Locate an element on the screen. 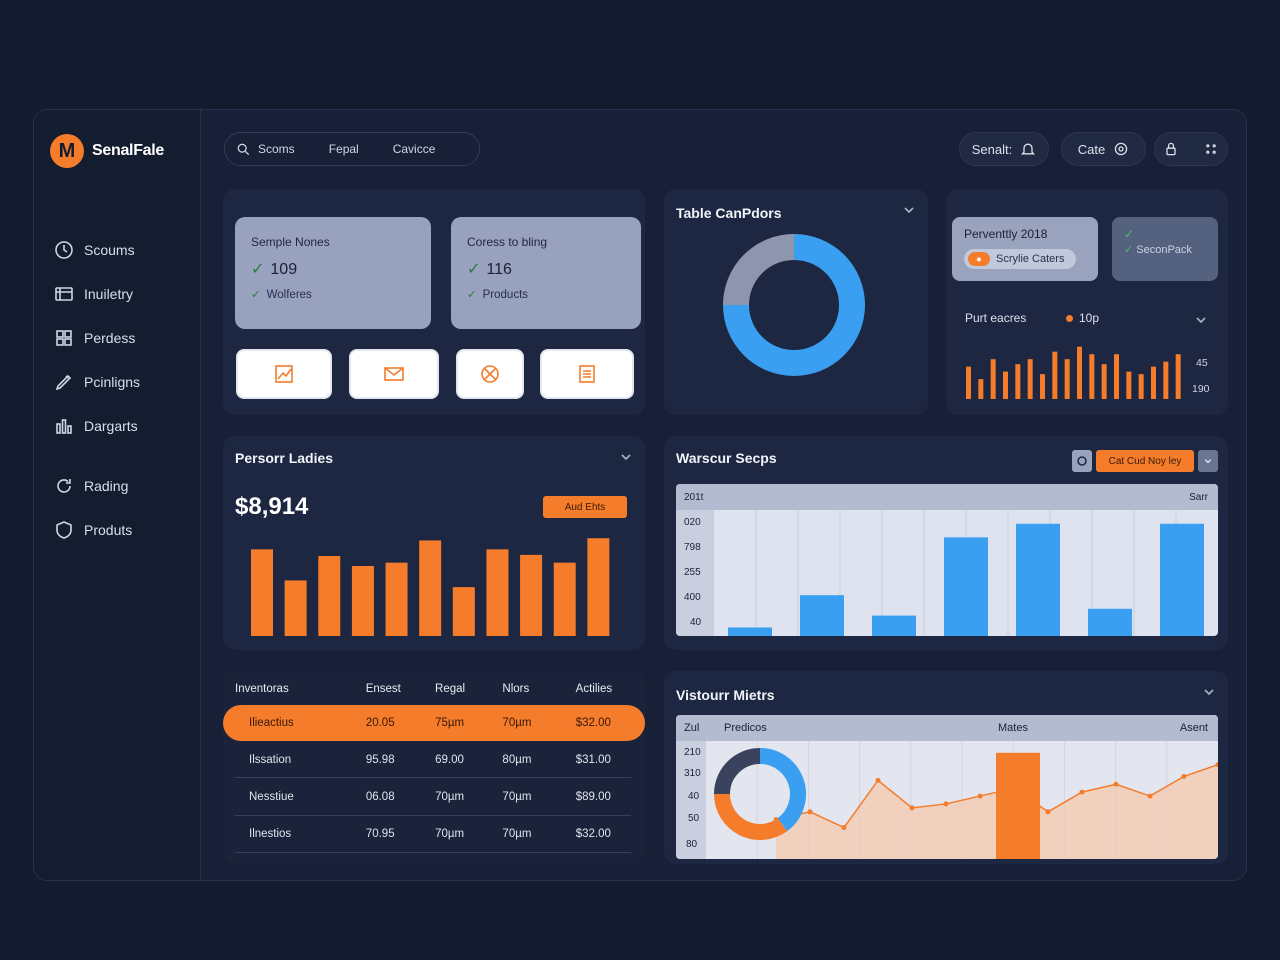 This screenshot has width=1280, height=960. sidebar-item-produts: Produts is located at coordinates (124, 530).